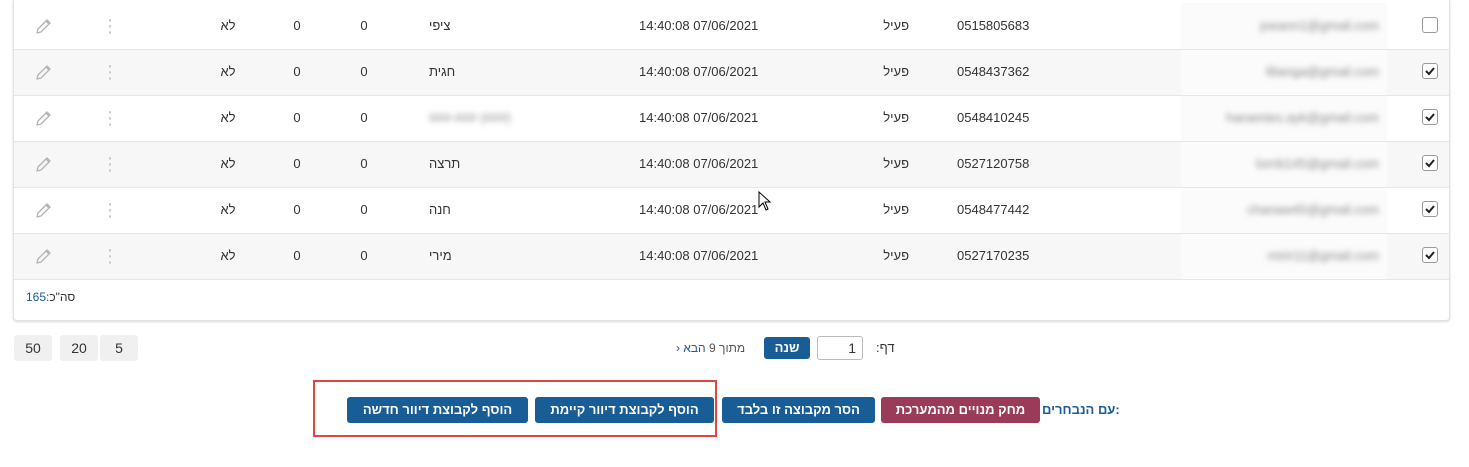 The height and width of the screenshot is (467, 1469). I want to click on page-of-label: מתוך 9, so click(727, 348).